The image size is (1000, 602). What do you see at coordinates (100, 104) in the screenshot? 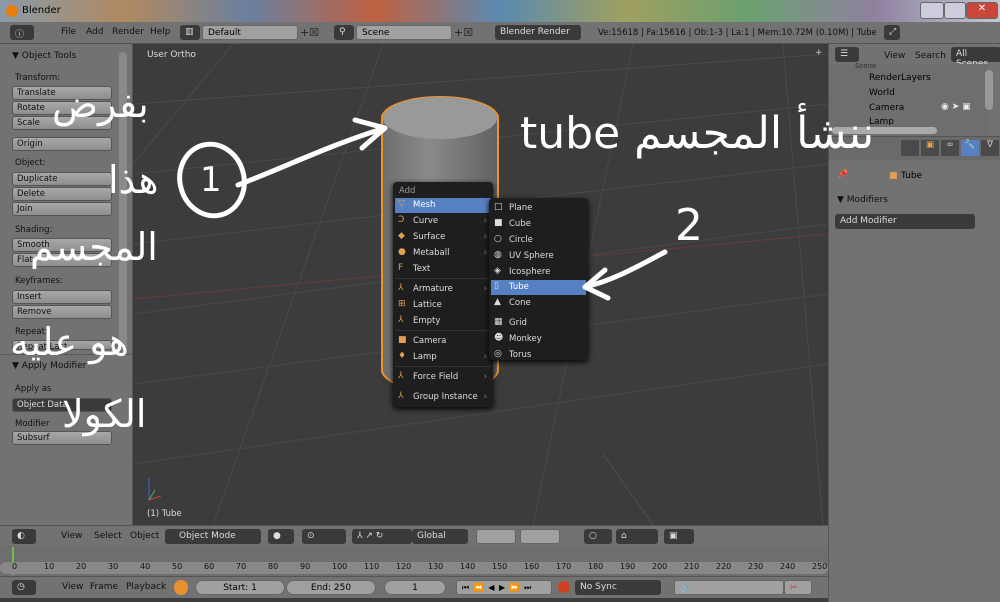
I see `annotation-text: بفرض` at bounding box center [100, 104].